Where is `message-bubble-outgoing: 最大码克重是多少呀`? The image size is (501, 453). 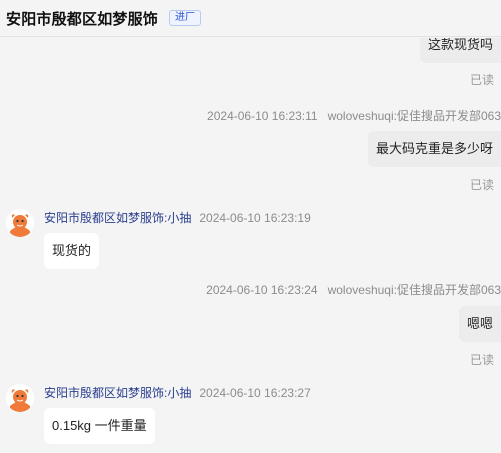
message-bubble-outgoing: 最大码克重是多少呀 is located at coordinates (434, 149).